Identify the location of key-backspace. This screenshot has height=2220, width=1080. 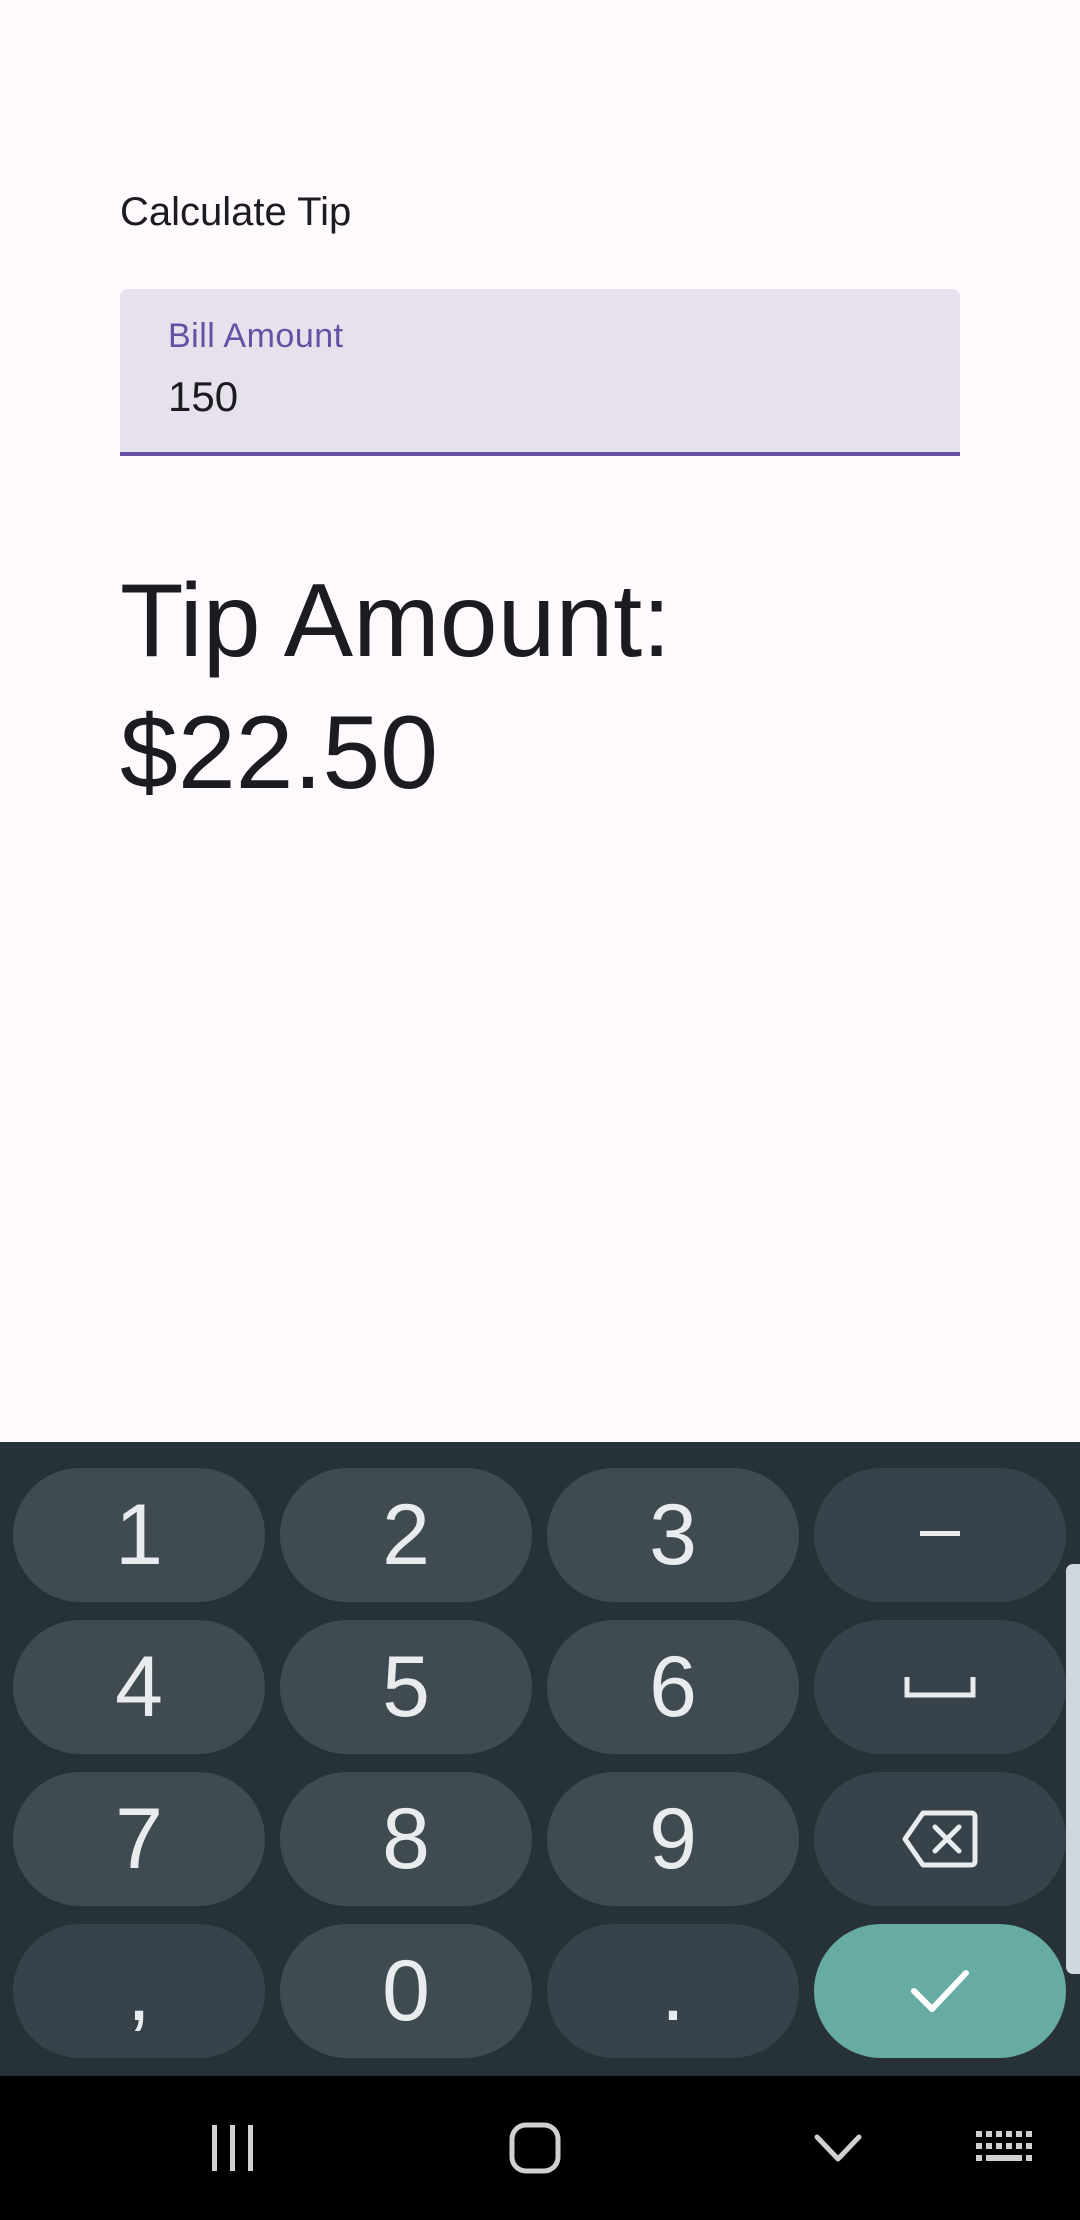
(940, 1839).